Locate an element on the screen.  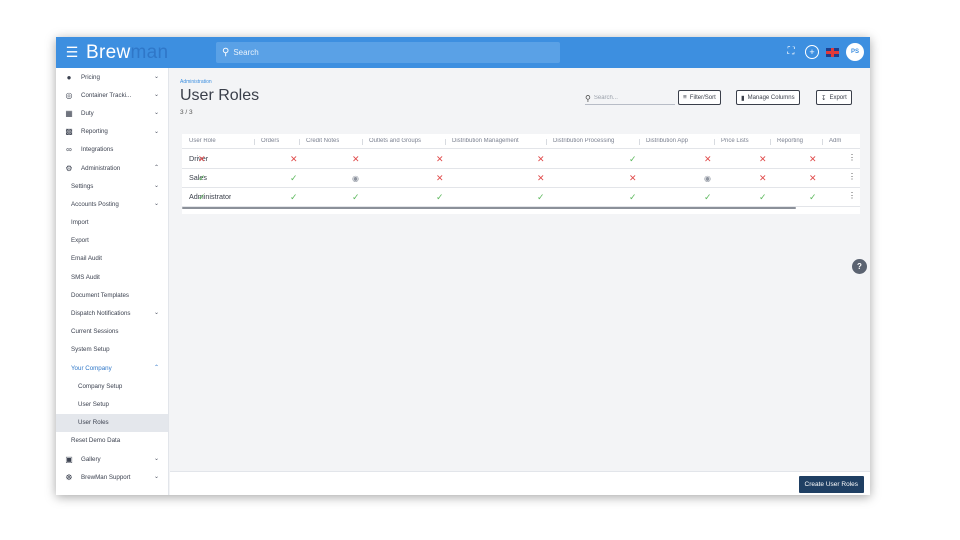
table-search: ⚲ is located at coordinates (630, 98).